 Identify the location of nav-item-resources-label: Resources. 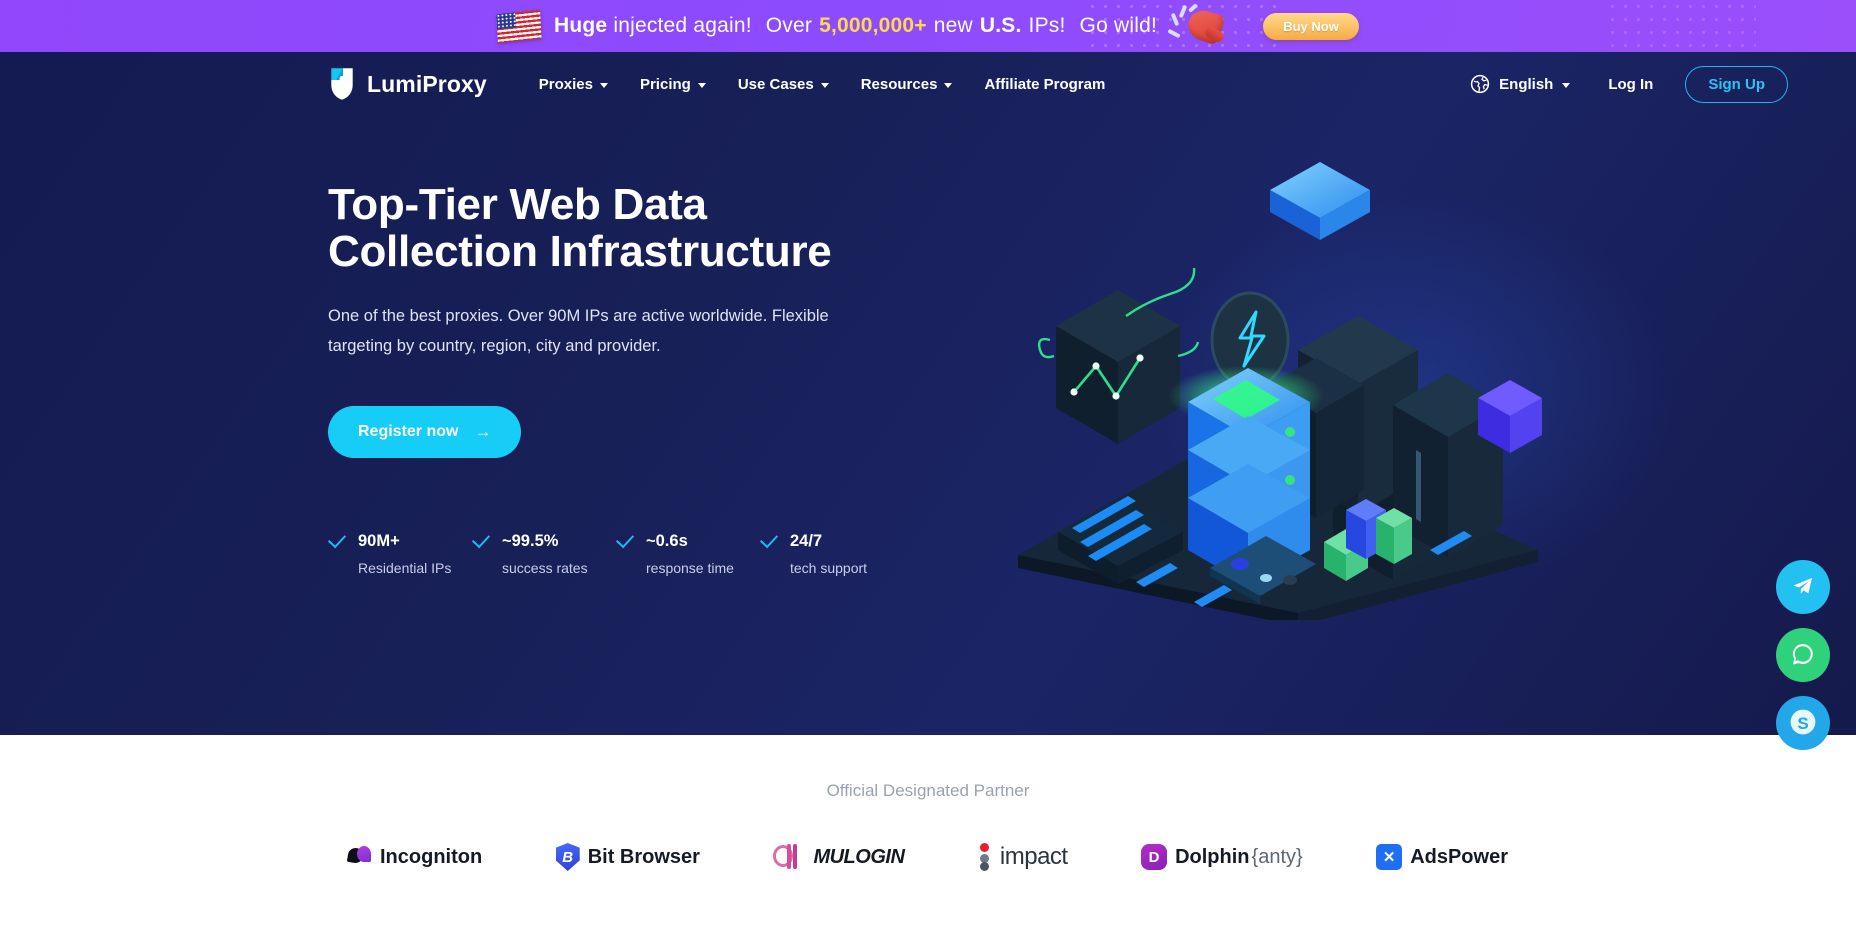
(899, 84).